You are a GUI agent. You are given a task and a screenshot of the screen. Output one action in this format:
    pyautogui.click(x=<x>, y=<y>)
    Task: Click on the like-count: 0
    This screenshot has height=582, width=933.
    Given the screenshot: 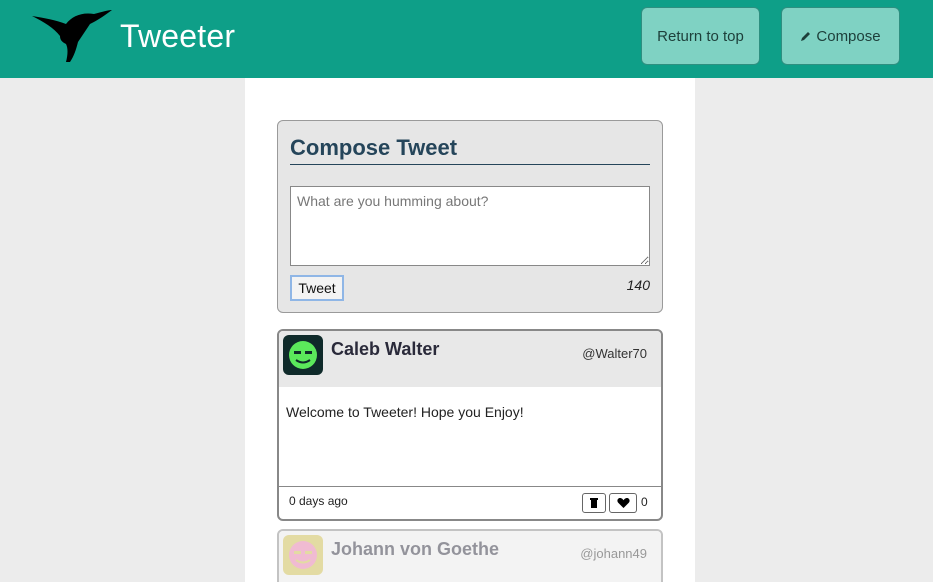 What is the action you would take?
    pyautogui.click(x=644, y=502)
    